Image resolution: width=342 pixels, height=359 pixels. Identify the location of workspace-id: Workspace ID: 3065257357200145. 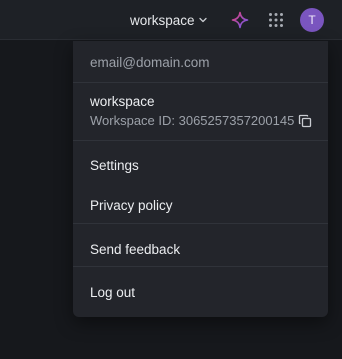
(192, 120).